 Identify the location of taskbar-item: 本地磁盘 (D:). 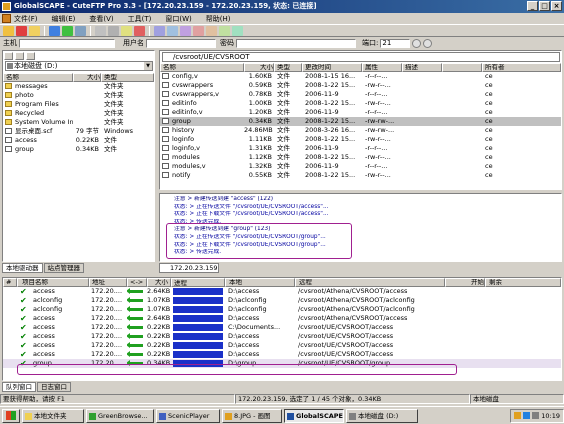
(382, 415).